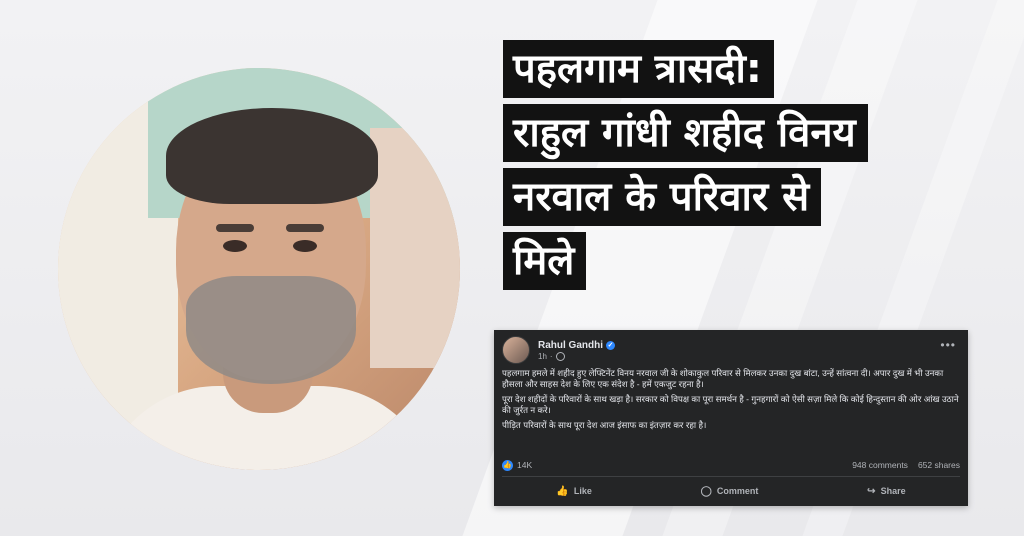  I want to click on globe-icon, so click(560, 356).